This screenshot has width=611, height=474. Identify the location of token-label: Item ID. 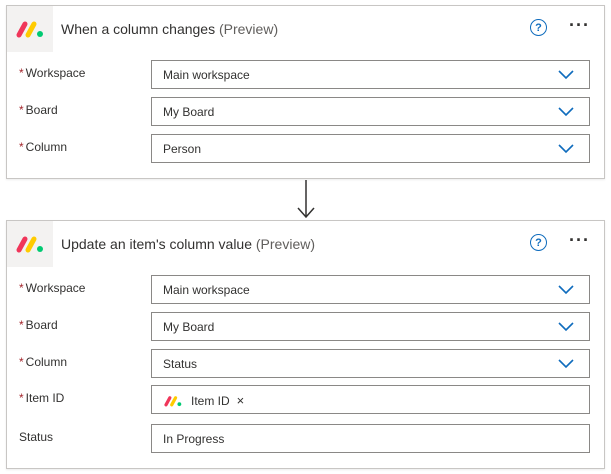
(210, 400).